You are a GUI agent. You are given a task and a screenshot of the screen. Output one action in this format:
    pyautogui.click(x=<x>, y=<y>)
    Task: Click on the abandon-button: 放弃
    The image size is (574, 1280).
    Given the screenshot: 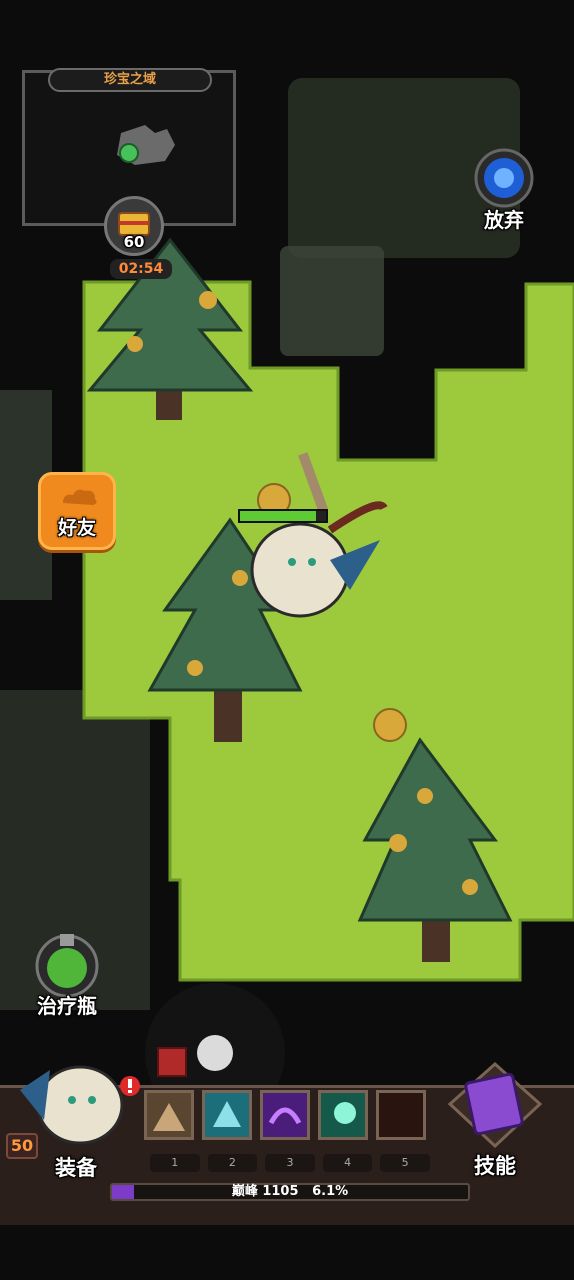 What is the action you would take?
    pyautogui.click(x=504, y=193)
    